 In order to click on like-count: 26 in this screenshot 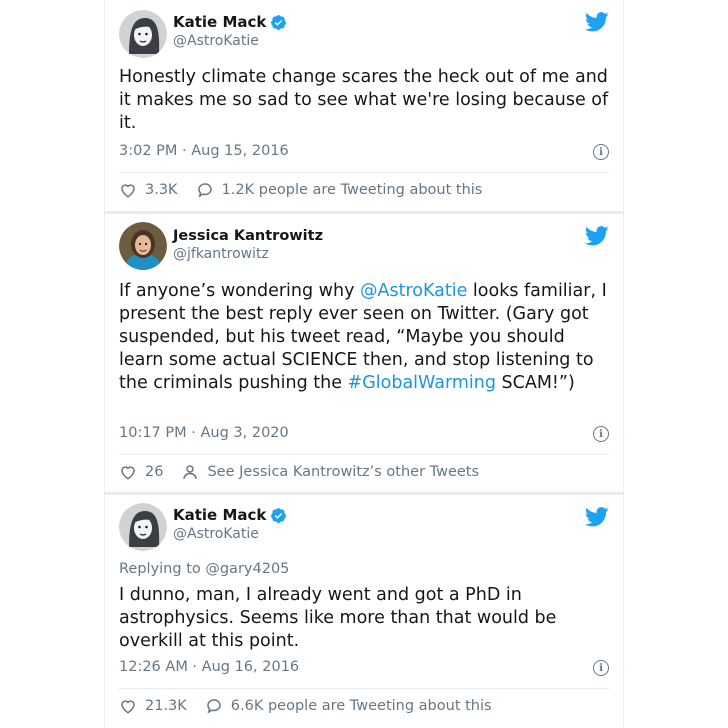, I will do `click(154, 472)`.